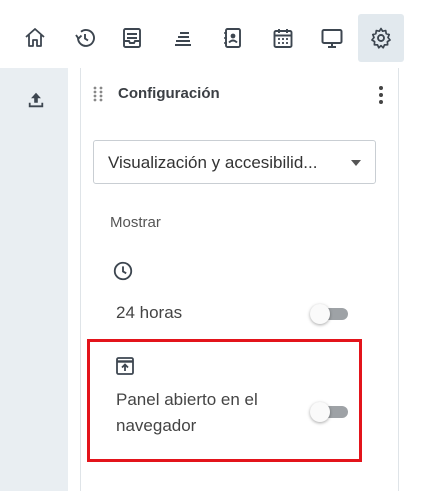 This screenshot has height=491, width=423. I want to click on upload-icon, so click(36, 100).